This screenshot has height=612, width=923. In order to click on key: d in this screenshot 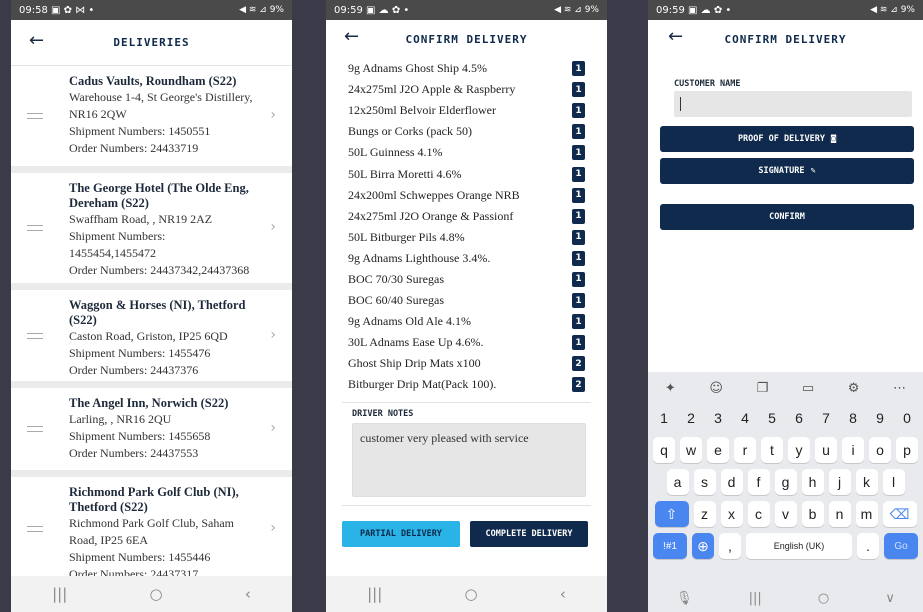, I will do `click(731, 482)`.